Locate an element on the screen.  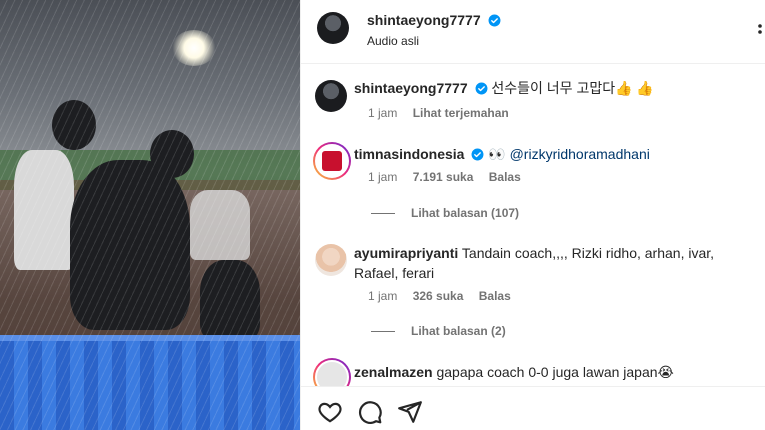
share-icon is located at coordinates (410, 412).